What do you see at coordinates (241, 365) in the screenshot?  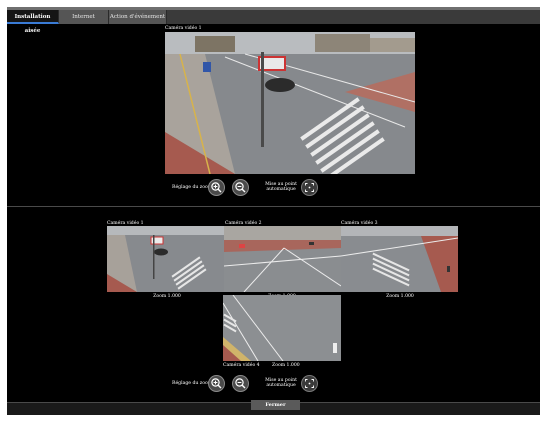 I see `multi-camera-4-title: Caméra vidéo 4` at bounding box center [241, 365].